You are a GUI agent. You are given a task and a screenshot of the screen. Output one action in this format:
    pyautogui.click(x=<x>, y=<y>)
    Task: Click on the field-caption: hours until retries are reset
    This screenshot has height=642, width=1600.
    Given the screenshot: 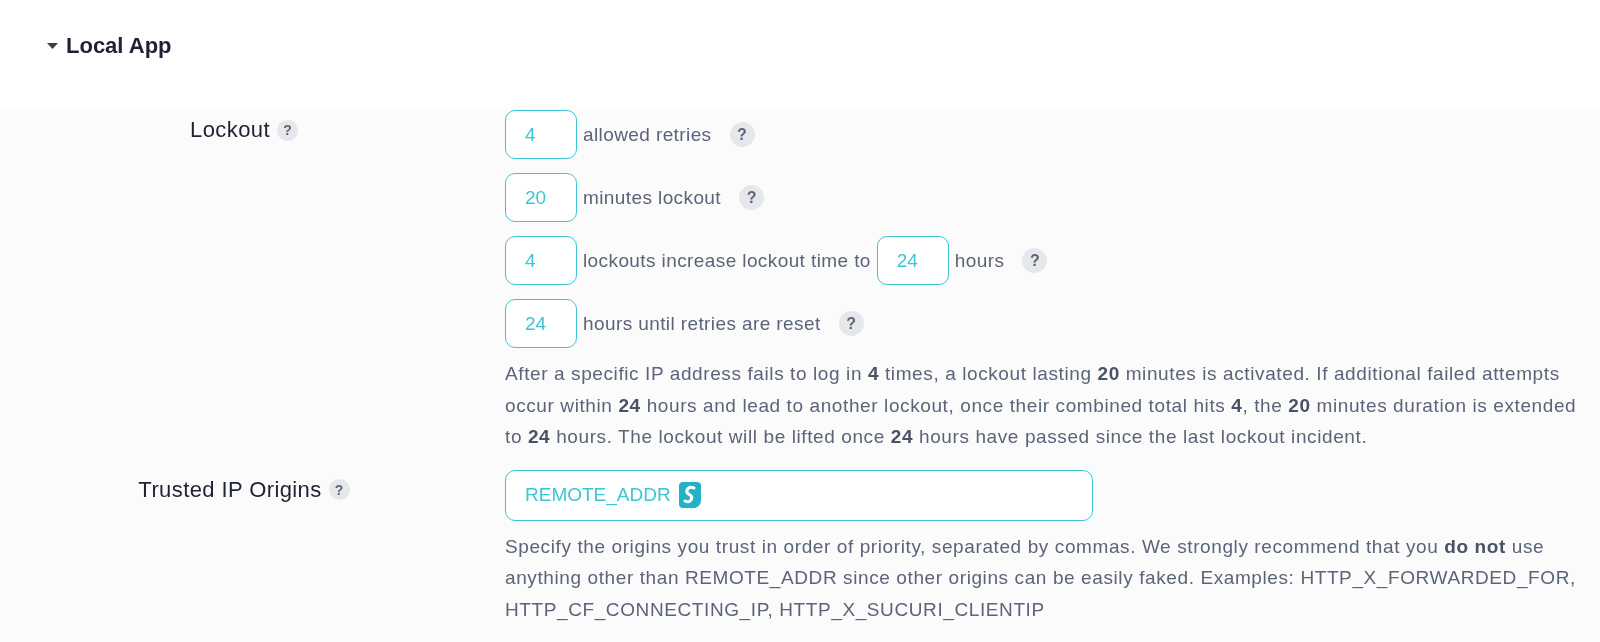 What is the action you would take?
    pyautogui.click(x=702, y=323)
    